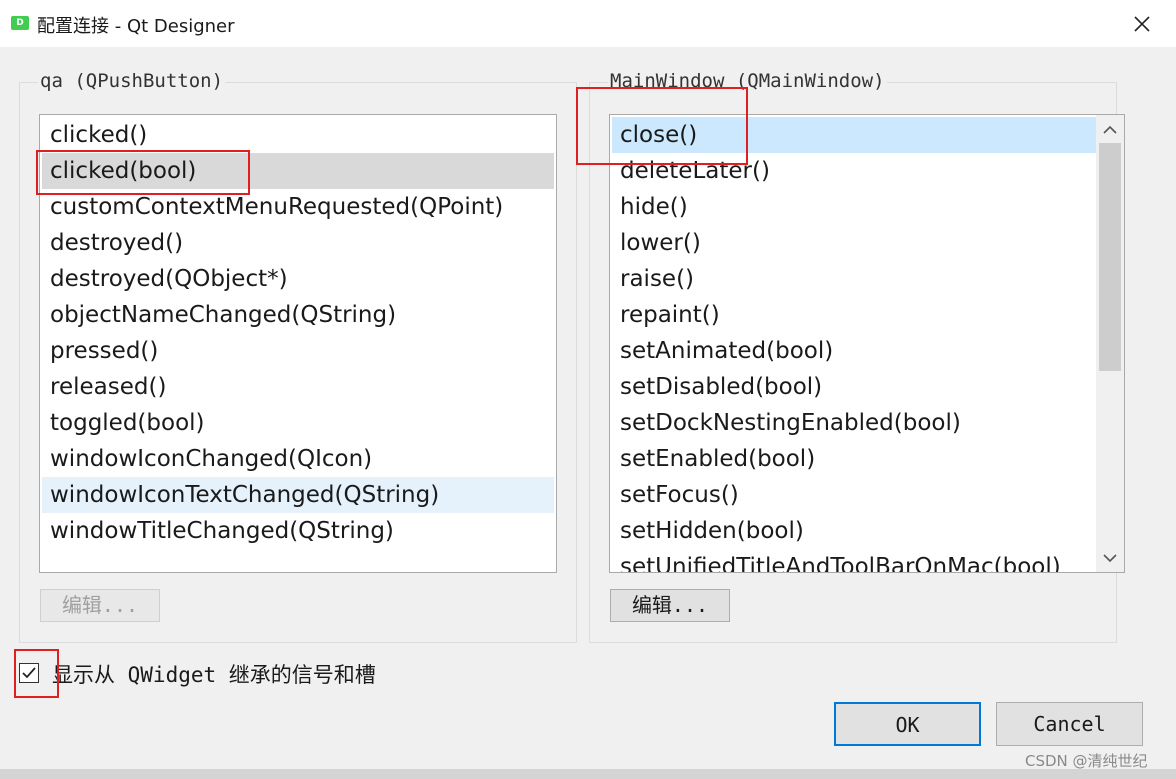  What do you see at coordinates (1086, 761) in the screenshot?
I see `watermark: CSDN @清纯世纪` at bounding box center [1086, 761].